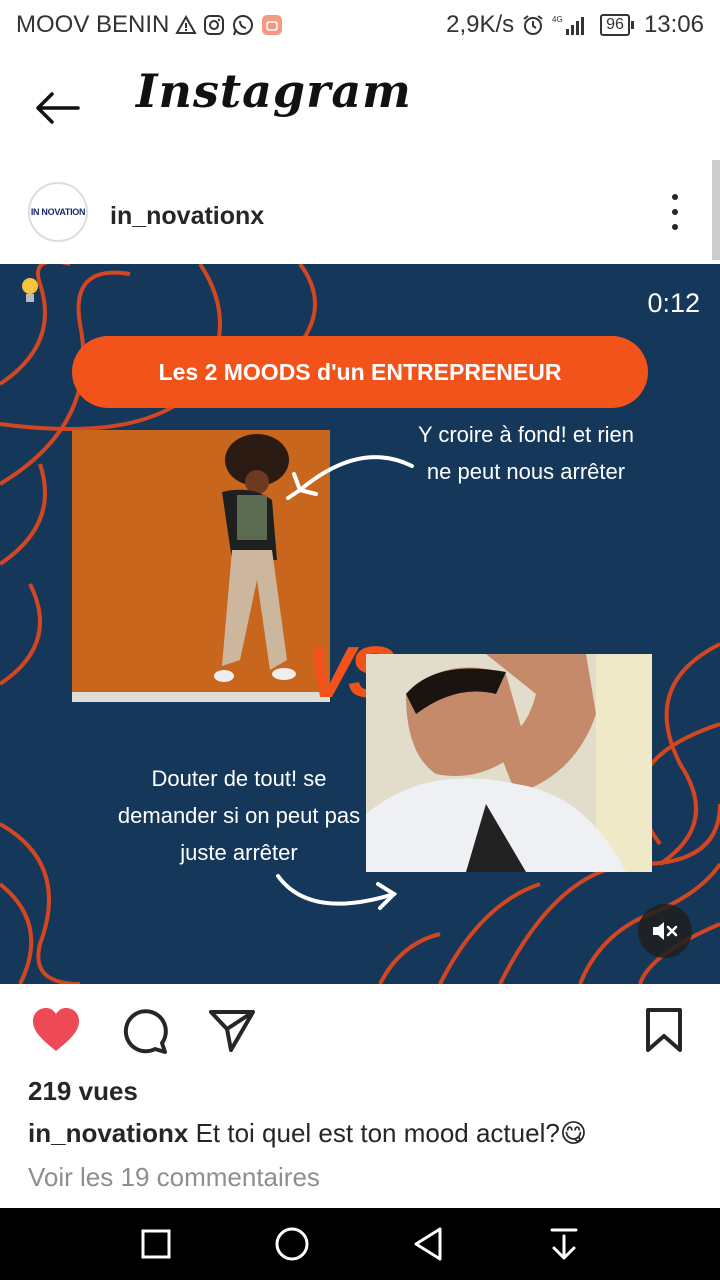 The height and width of the screenshot is (1280, 720). I want to click on mute-toggle-button, so click(665, 931).